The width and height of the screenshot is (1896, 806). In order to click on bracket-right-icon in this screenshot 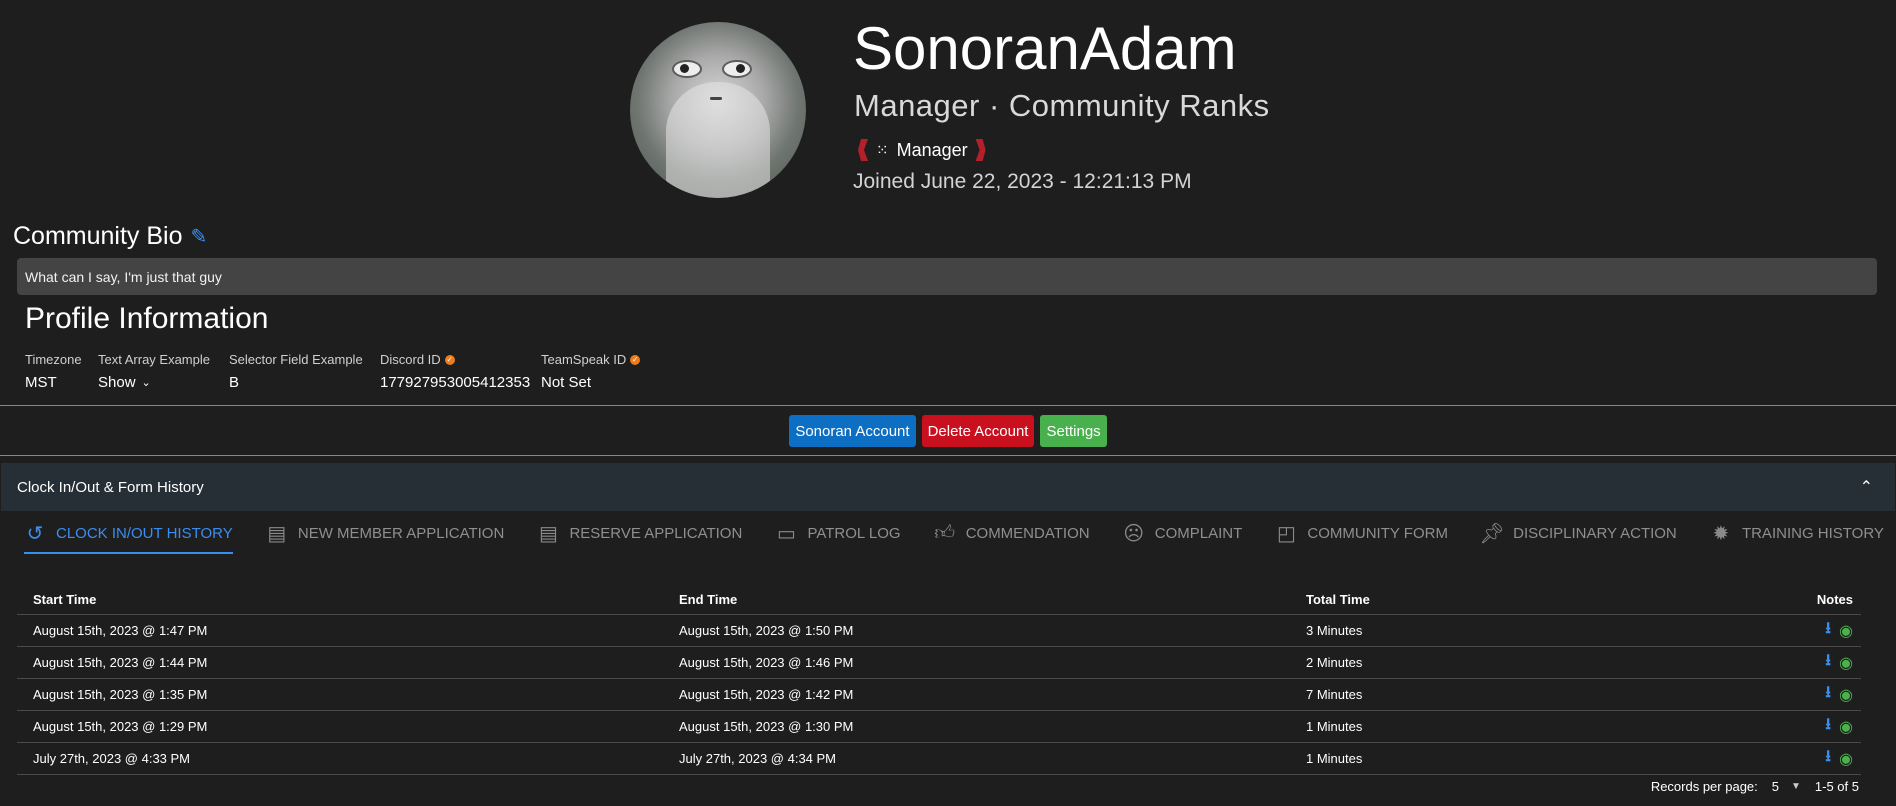, I will do `click(980, 150)`.